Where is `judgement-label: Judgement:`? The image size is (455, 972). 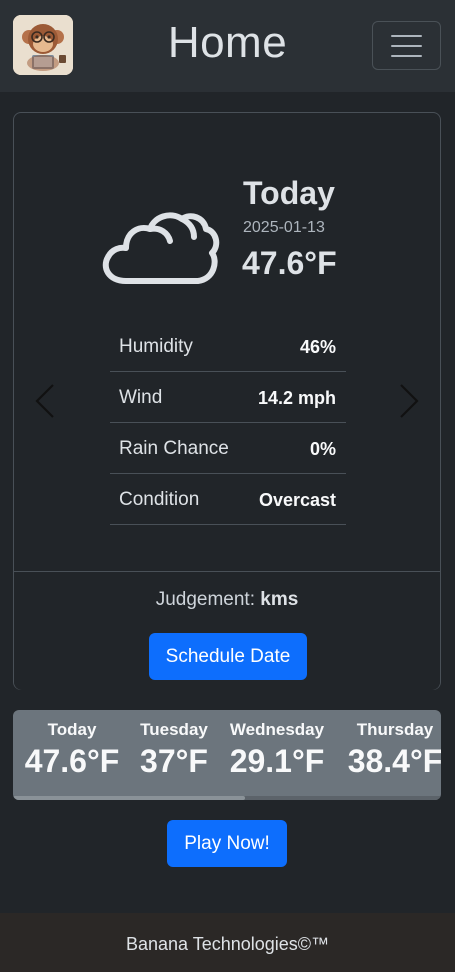
judgement-label: Judgement: is located at coordinates (205, 599).